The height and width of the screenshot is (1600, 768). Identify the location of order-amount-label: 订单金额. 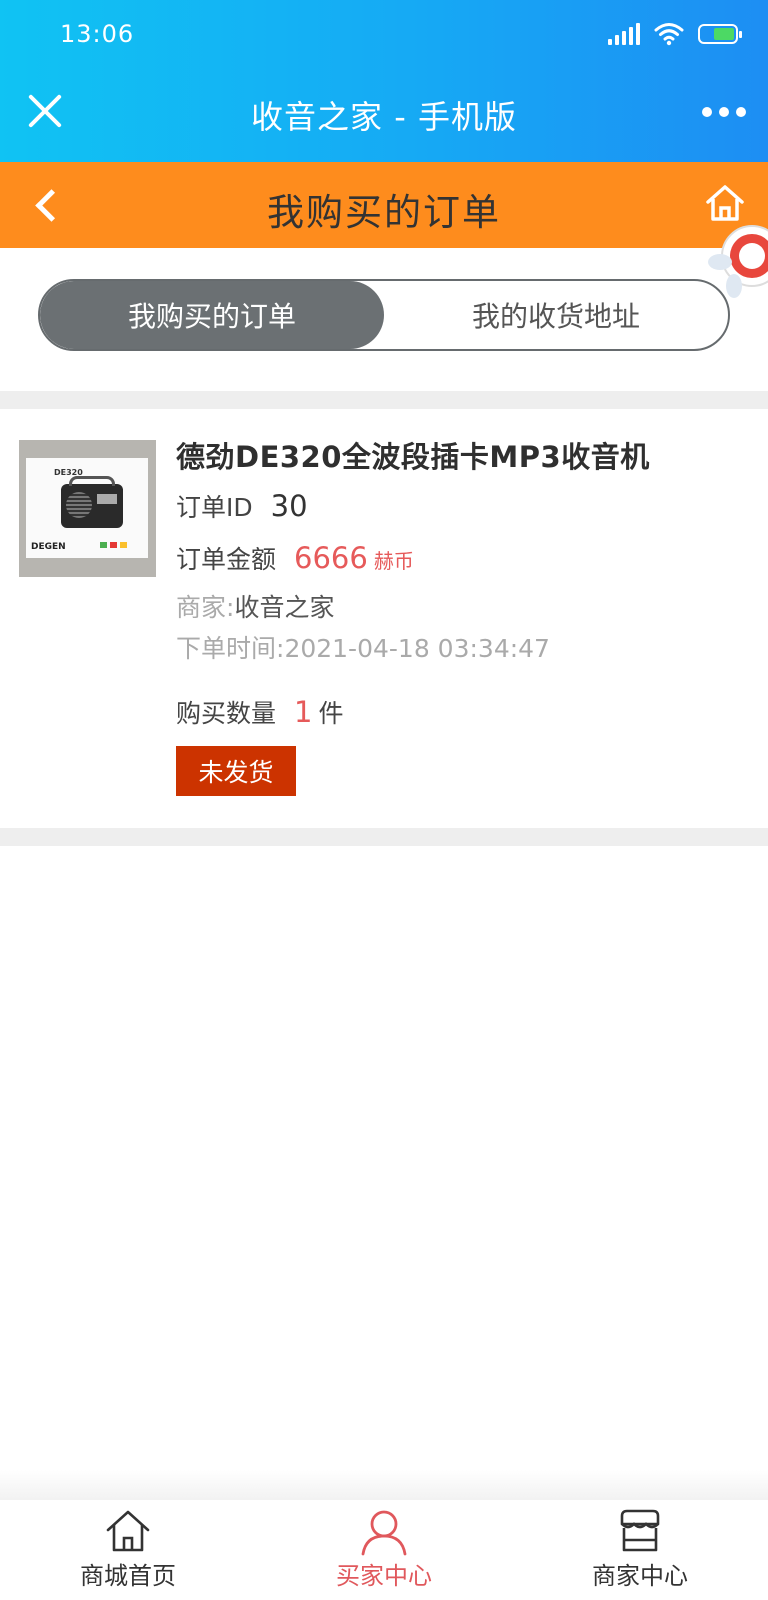
(226, 559).